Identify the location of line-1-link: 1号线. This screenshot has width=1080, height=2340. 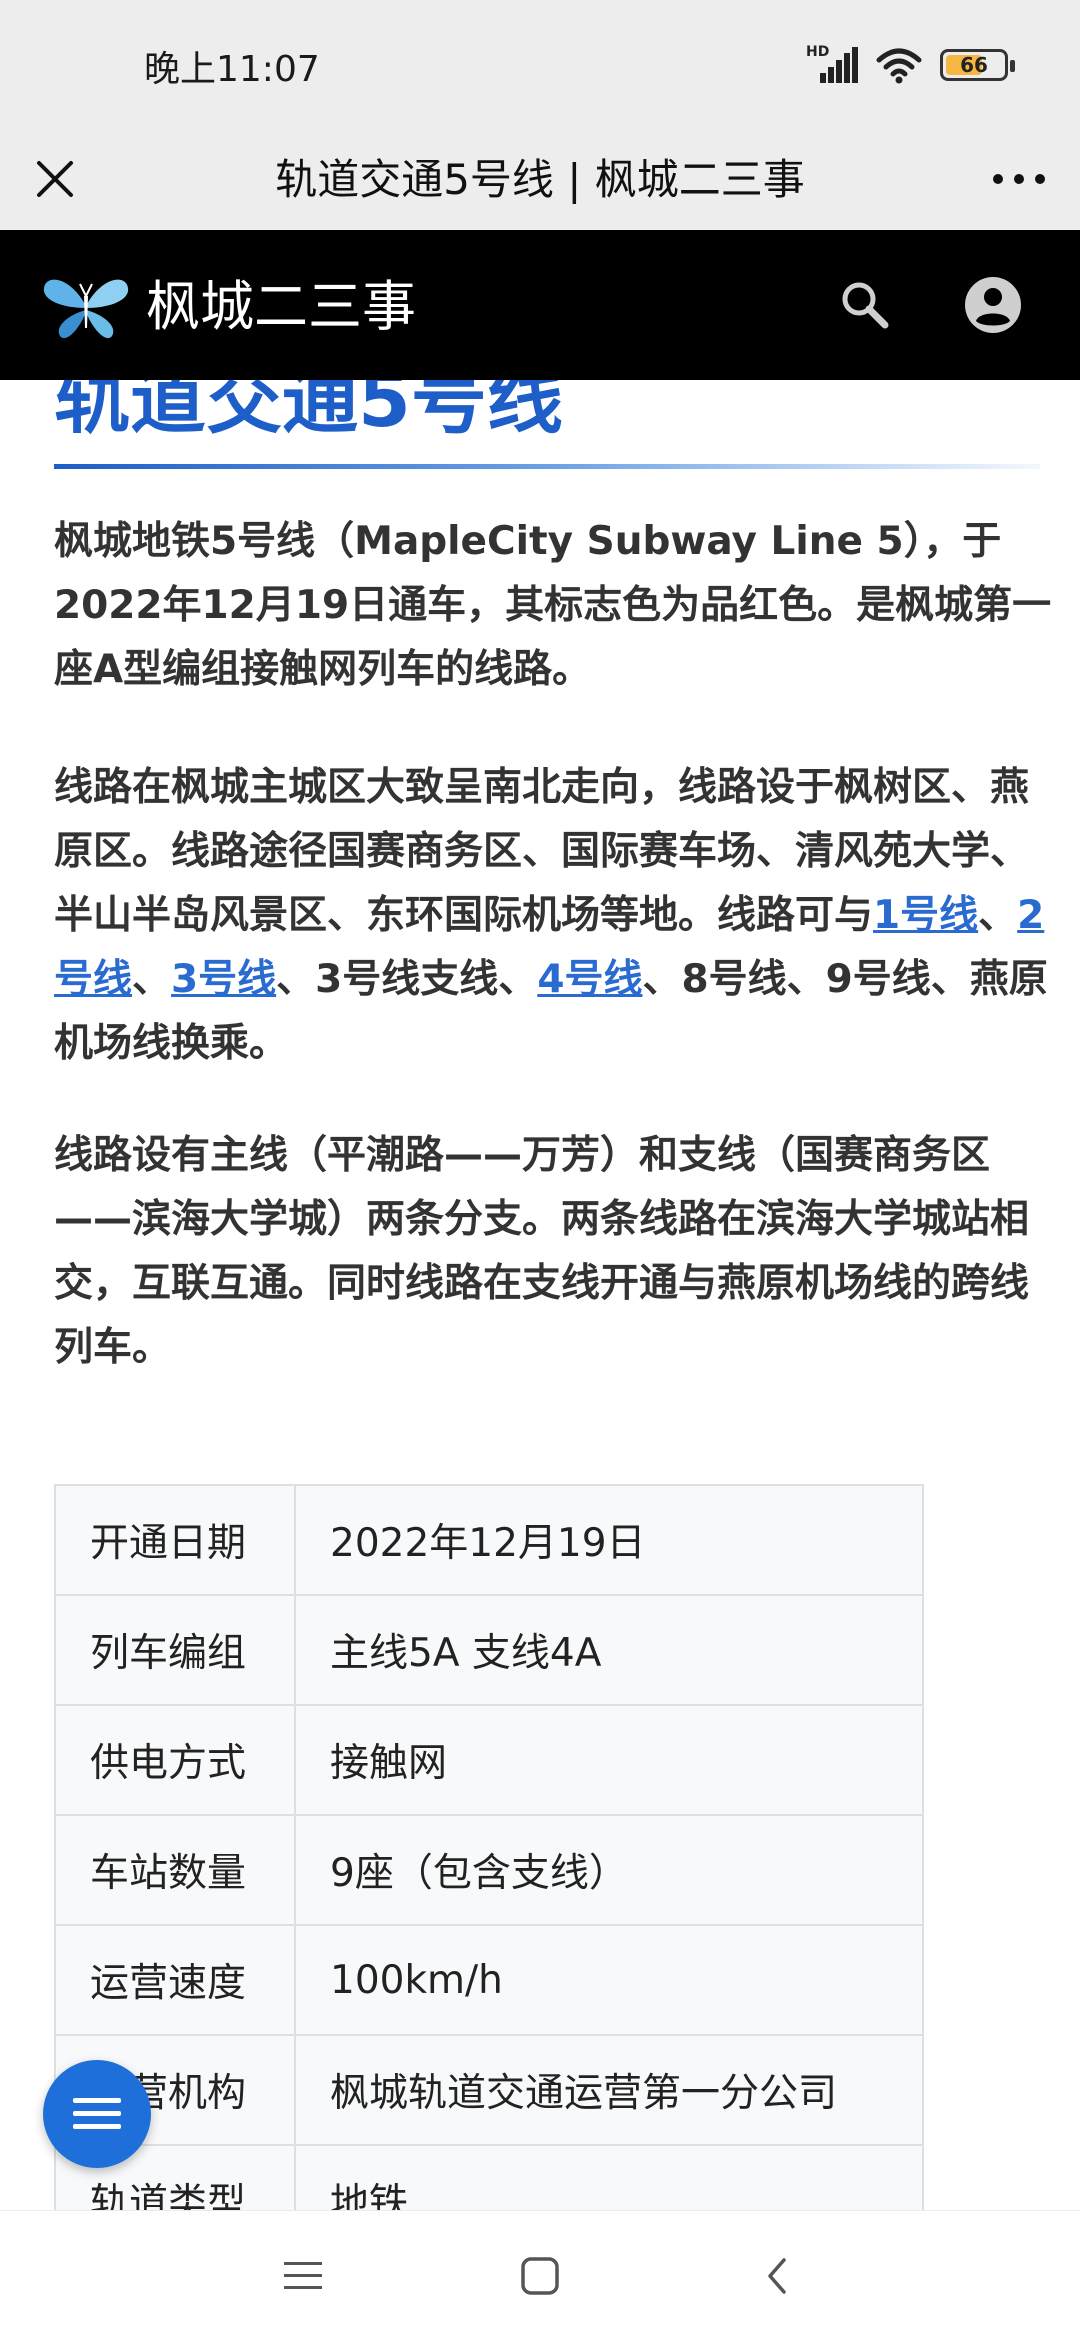
(925, 915).